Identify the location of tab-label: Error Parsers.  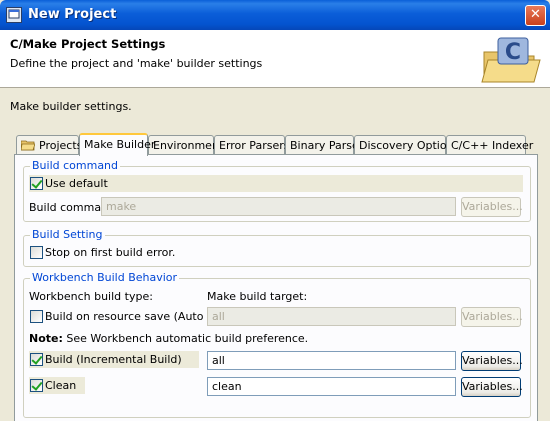
(254, 145).